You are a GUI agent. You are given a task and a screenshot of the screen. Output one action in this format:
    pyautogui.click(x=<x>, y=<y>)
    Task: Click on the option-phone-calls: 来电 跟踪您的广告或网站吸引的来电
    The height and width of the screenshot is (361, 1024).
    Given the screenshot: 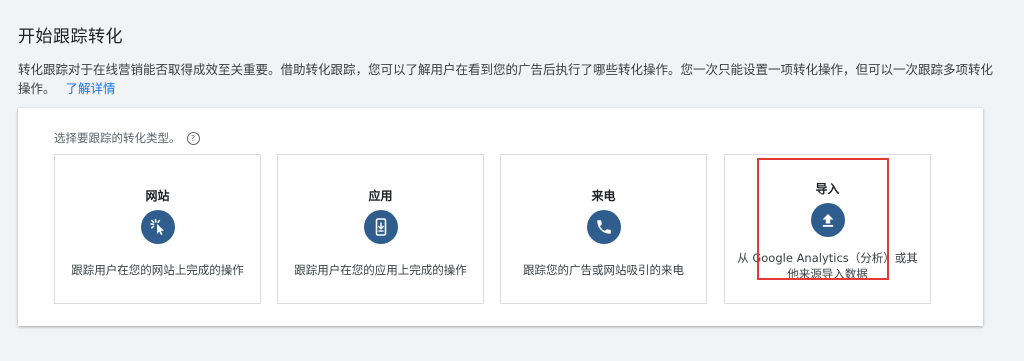 What is the action you would take?
    pyautogui.click(x=603, y=229)
    